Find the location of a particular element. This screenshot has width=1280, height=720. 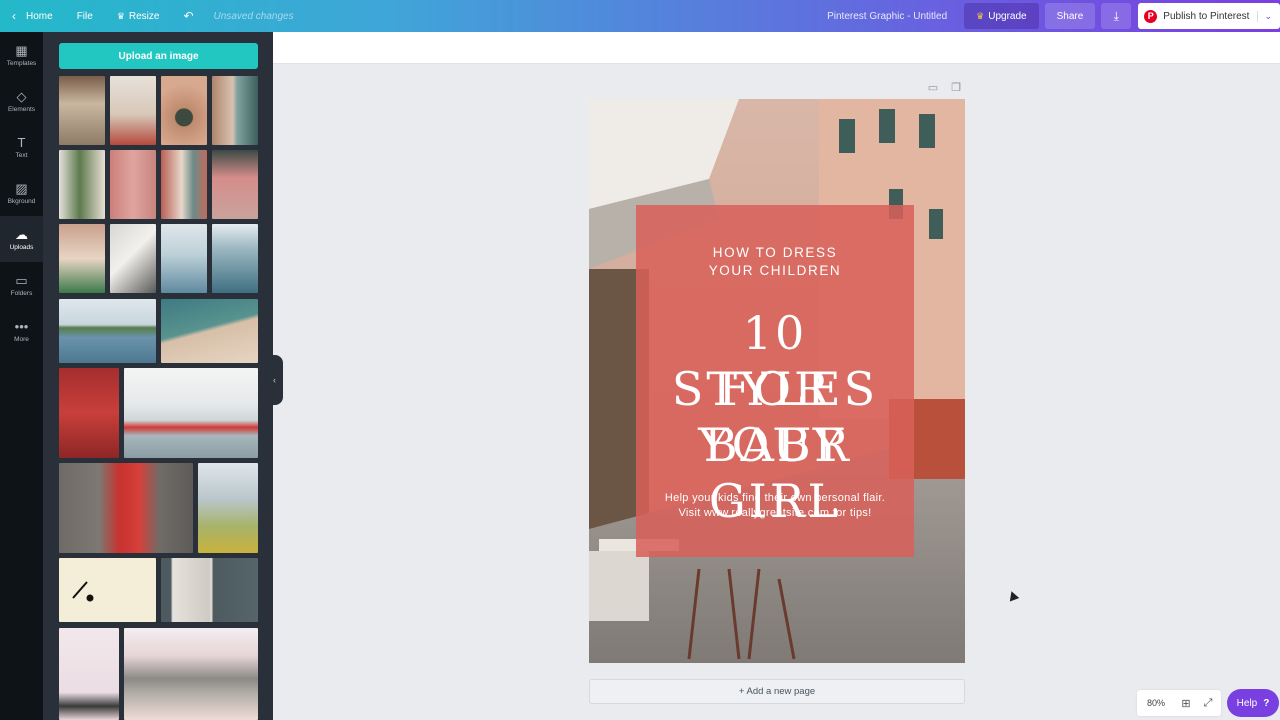

nav-folders: ▭ Folders is located at coordinates (21, 285).